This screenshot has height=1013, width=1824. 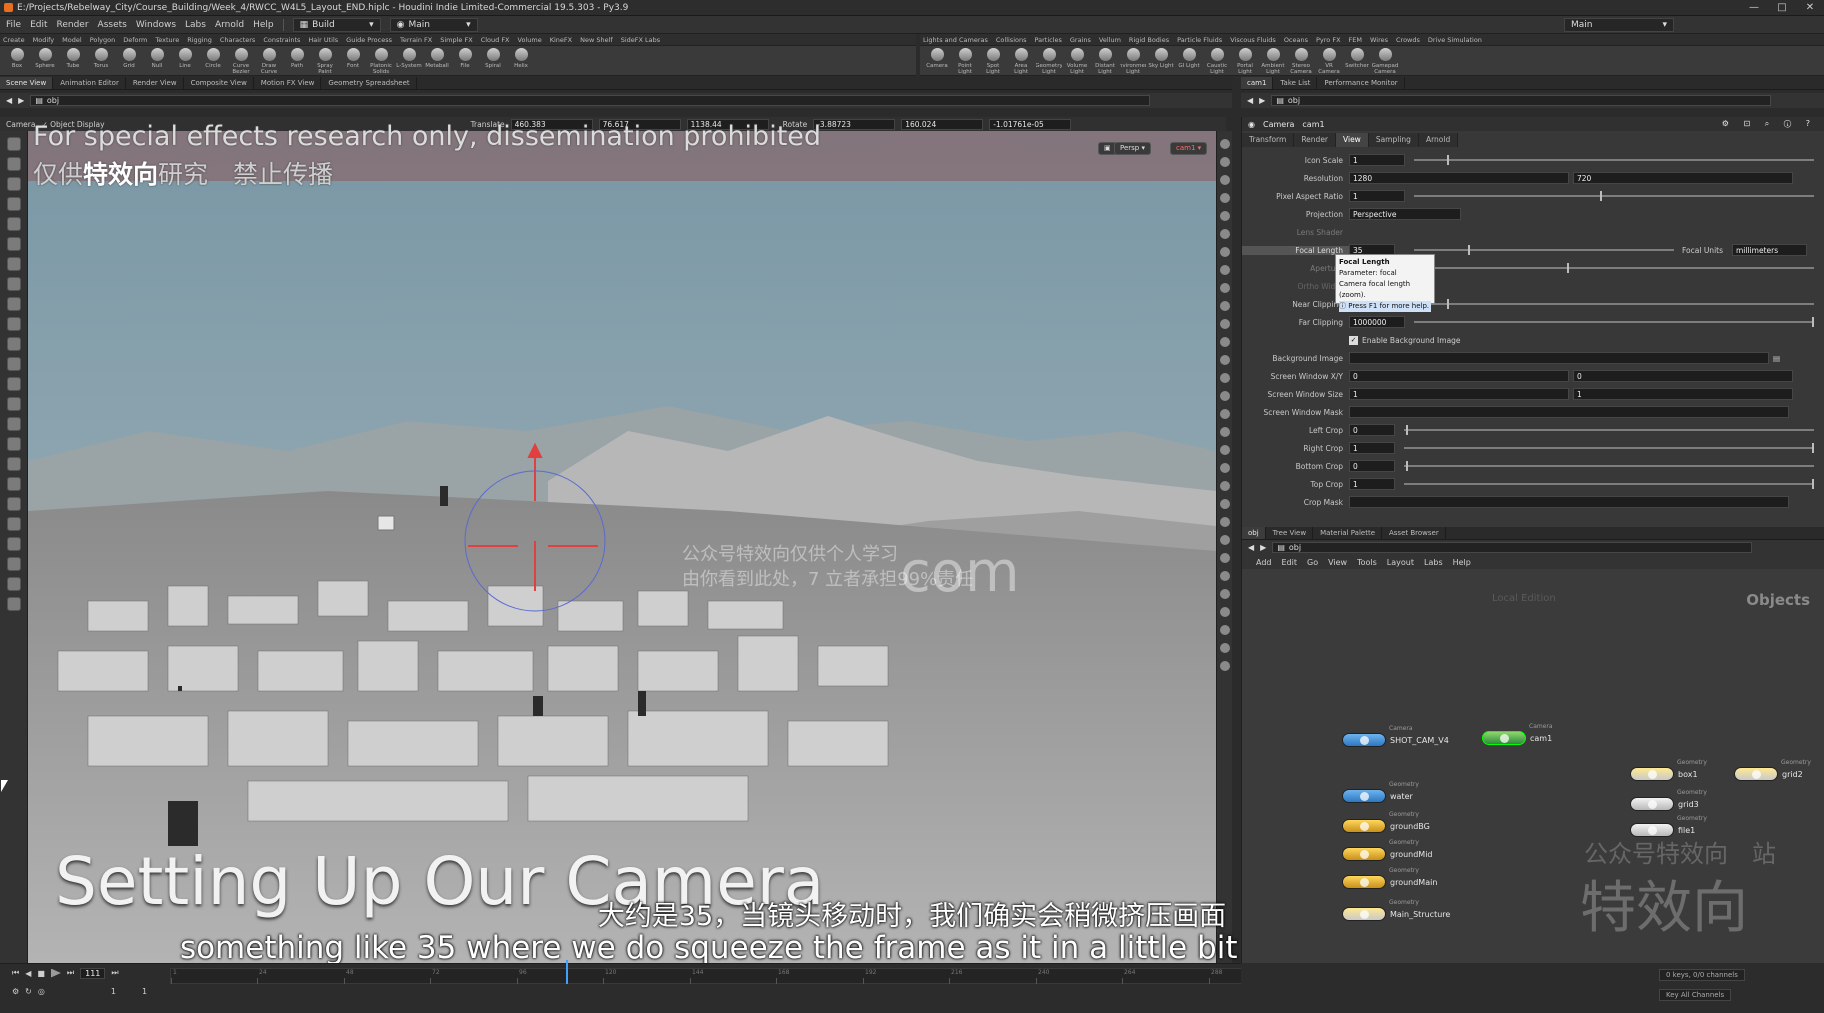 I want to click on node-groundmid: Geometry groundMid, so click(x=1387, y=850).